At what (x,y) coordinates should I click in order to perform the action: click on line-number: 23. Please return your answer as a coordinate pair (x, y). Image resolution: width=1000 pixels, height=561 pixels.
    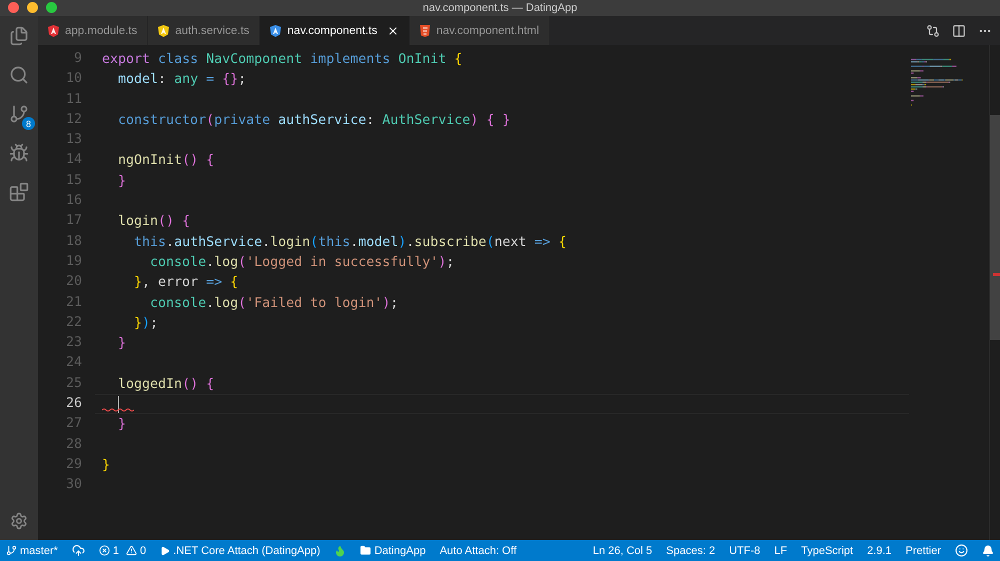
    Looking at the image, I should click on (74, 343).